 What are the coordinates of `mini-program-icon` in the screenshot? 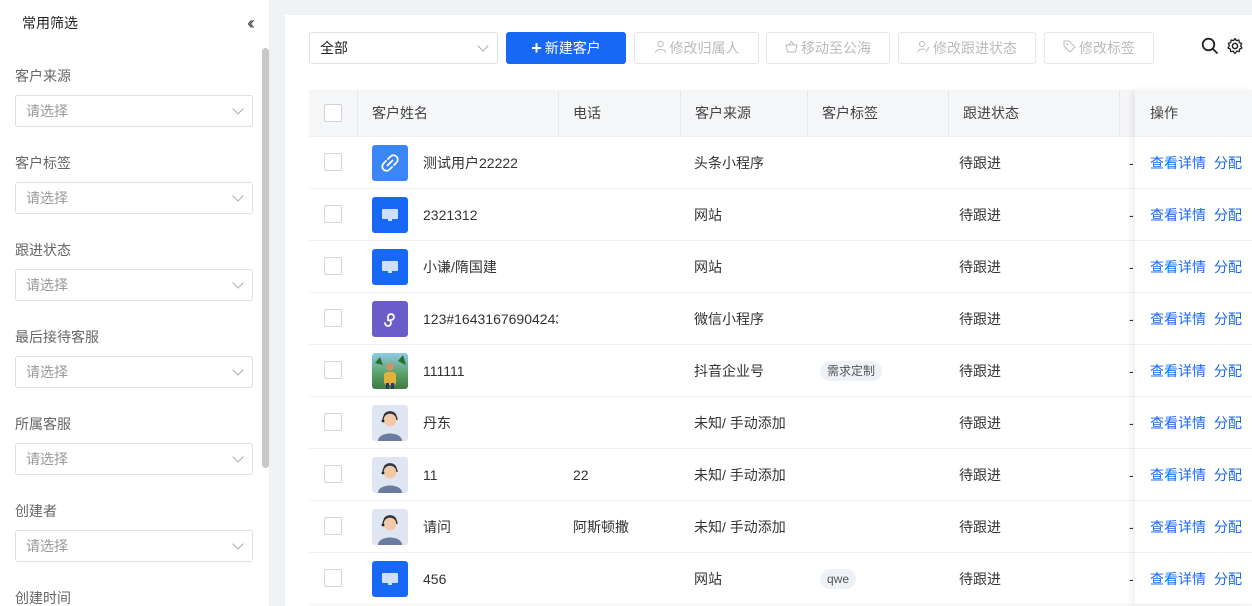 It's located at (390, 319).